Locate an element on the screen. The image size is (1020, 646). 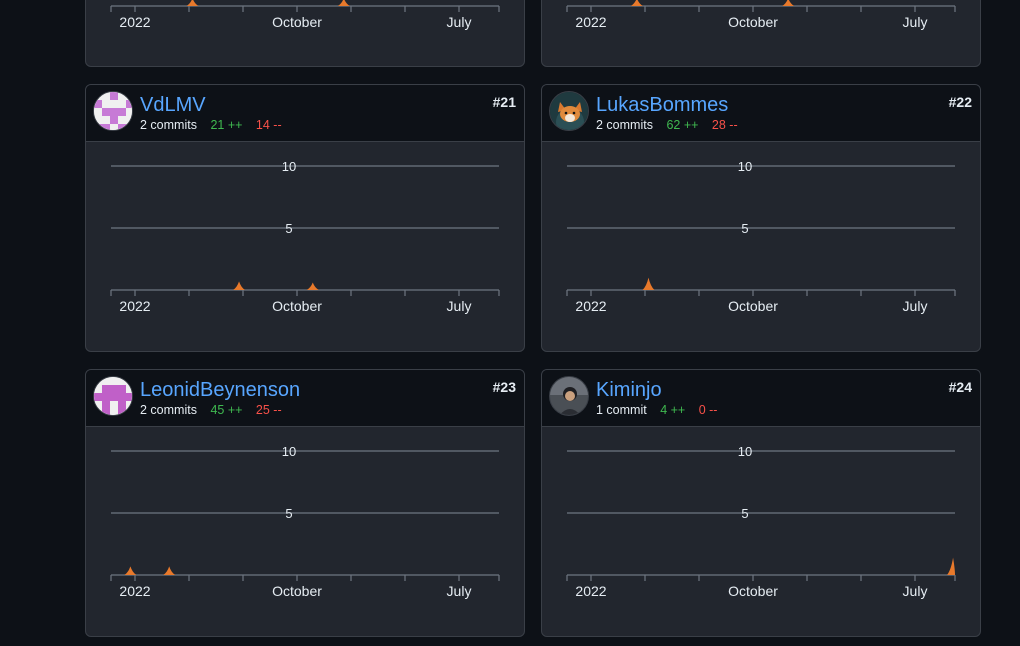
card-header: LukasBommes 2 commits 62 ++ 28 -- #22 is located at coordinates (761, 113).